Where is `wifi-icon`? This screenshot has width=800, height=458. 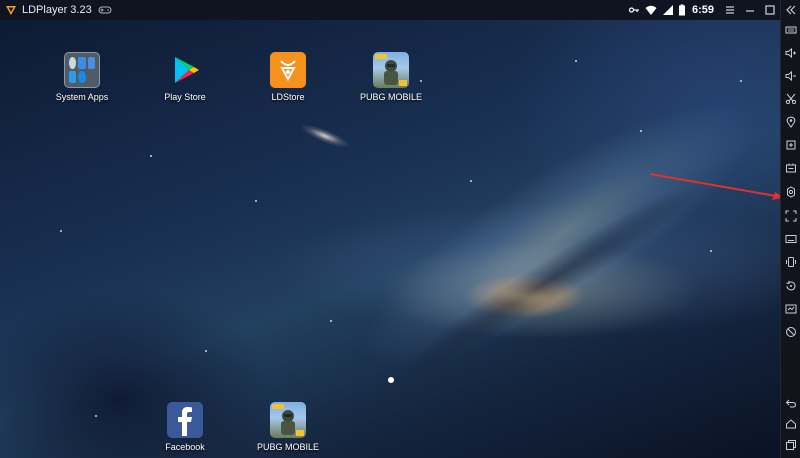
wifi-icon is located at coordinates (651, 10).